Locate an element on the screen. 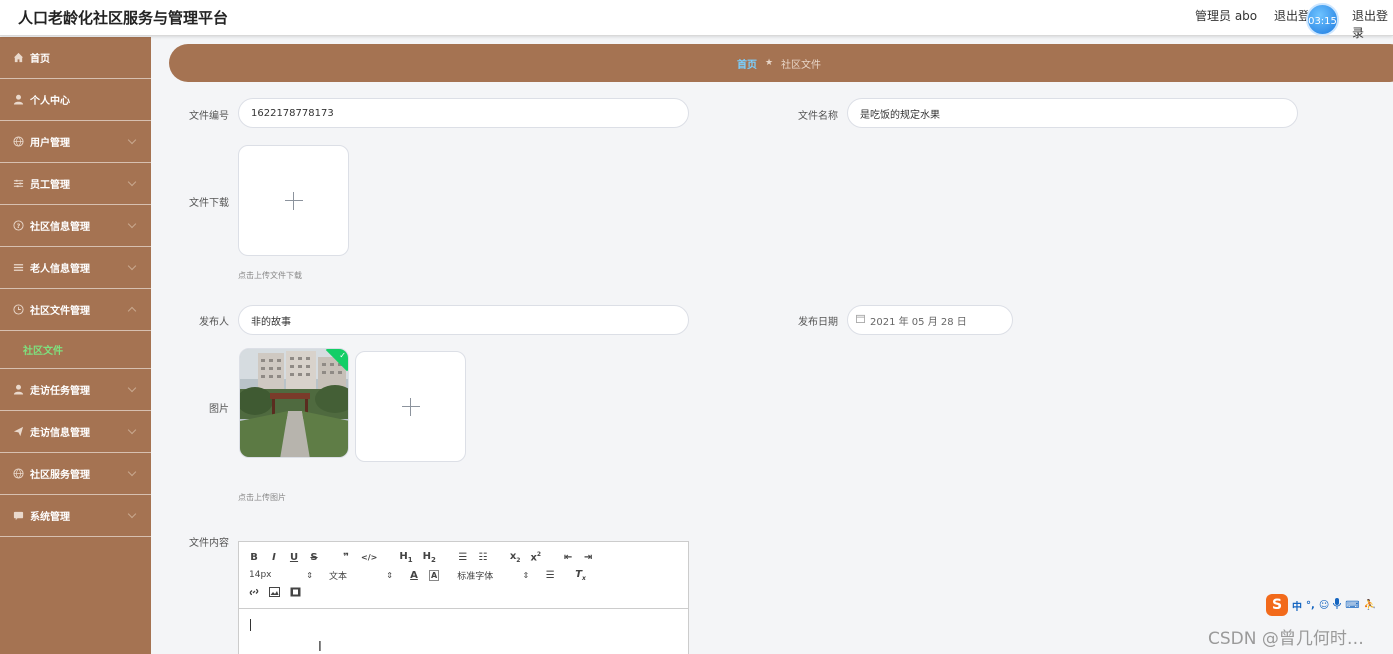  clear-format-icon: Tx is located at coordinates (580, 575).